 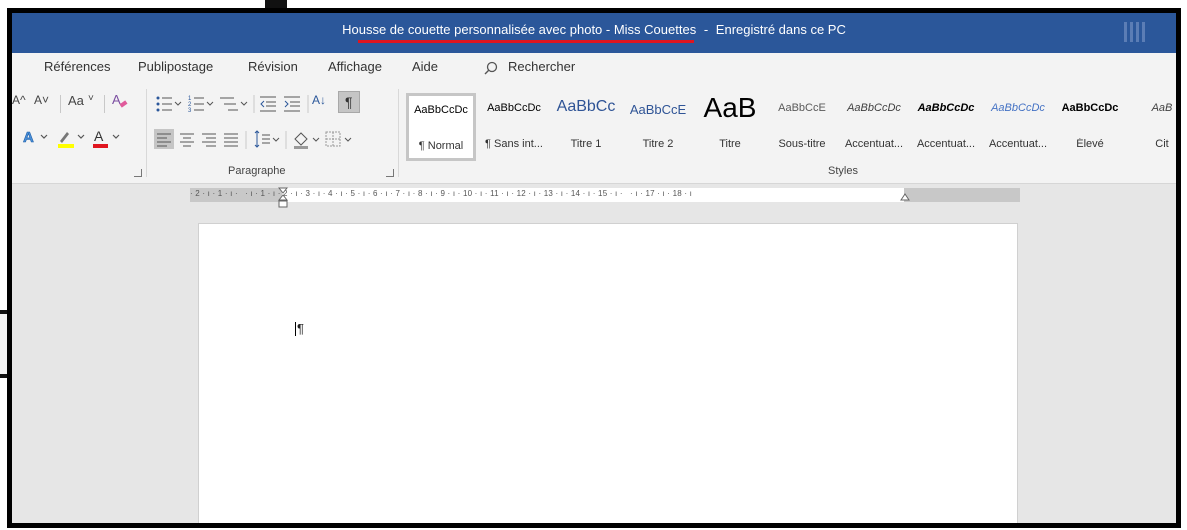 I want to click on style-item: AaBbCcE Titre 2, so click(x=658, y=128).